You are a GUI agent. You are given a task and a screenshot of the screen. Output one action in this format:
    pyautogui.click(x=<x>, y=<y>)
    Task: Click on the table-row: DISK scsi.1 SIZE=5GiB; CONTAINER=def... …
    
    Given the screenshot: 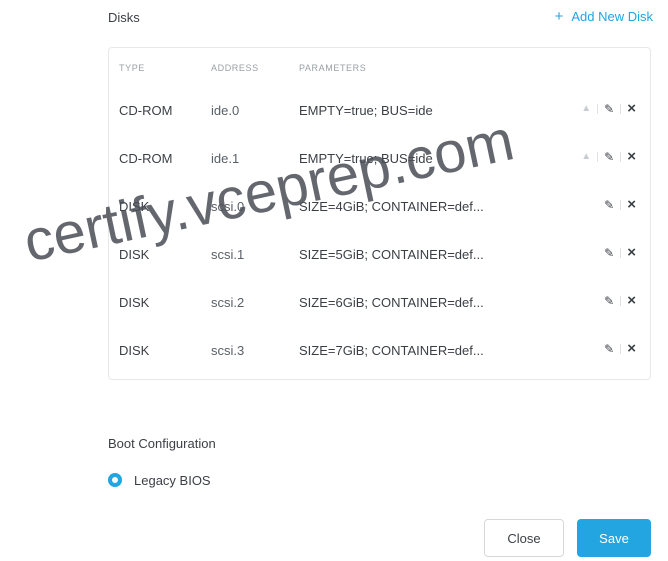 What is the action you would take?
    pyautogui.click(x=379, y=256)
    